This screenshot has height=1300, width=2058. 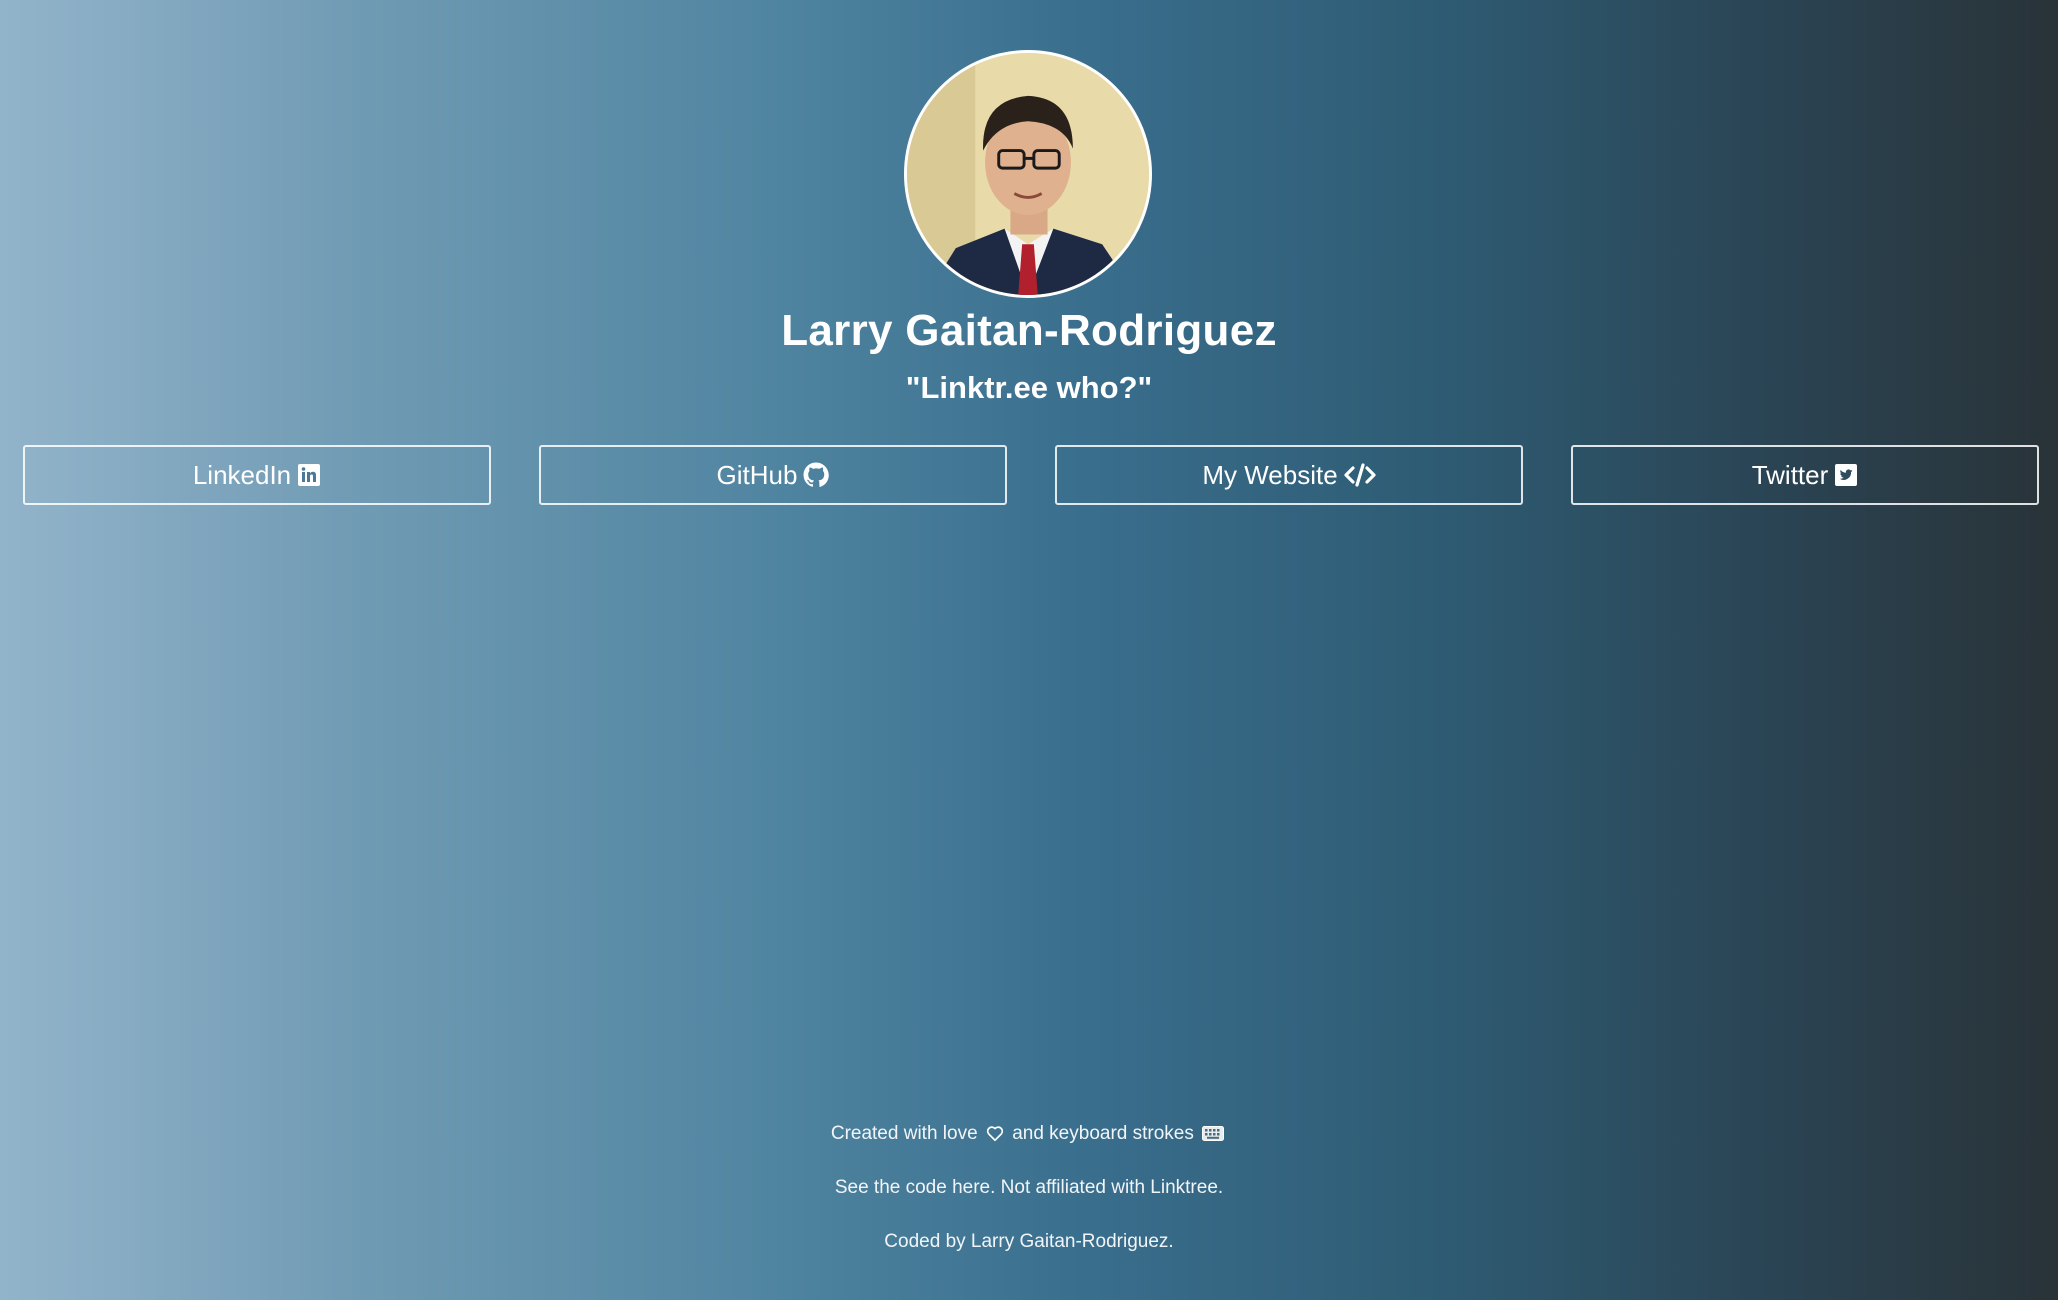 I want to click on avatar, so click(x=1028, y=174).